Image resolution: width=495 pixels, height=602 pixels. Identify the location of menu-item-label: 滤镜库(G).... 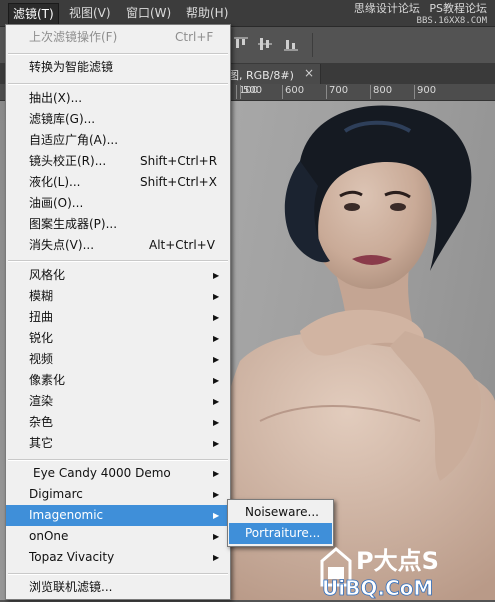
(62, 119).